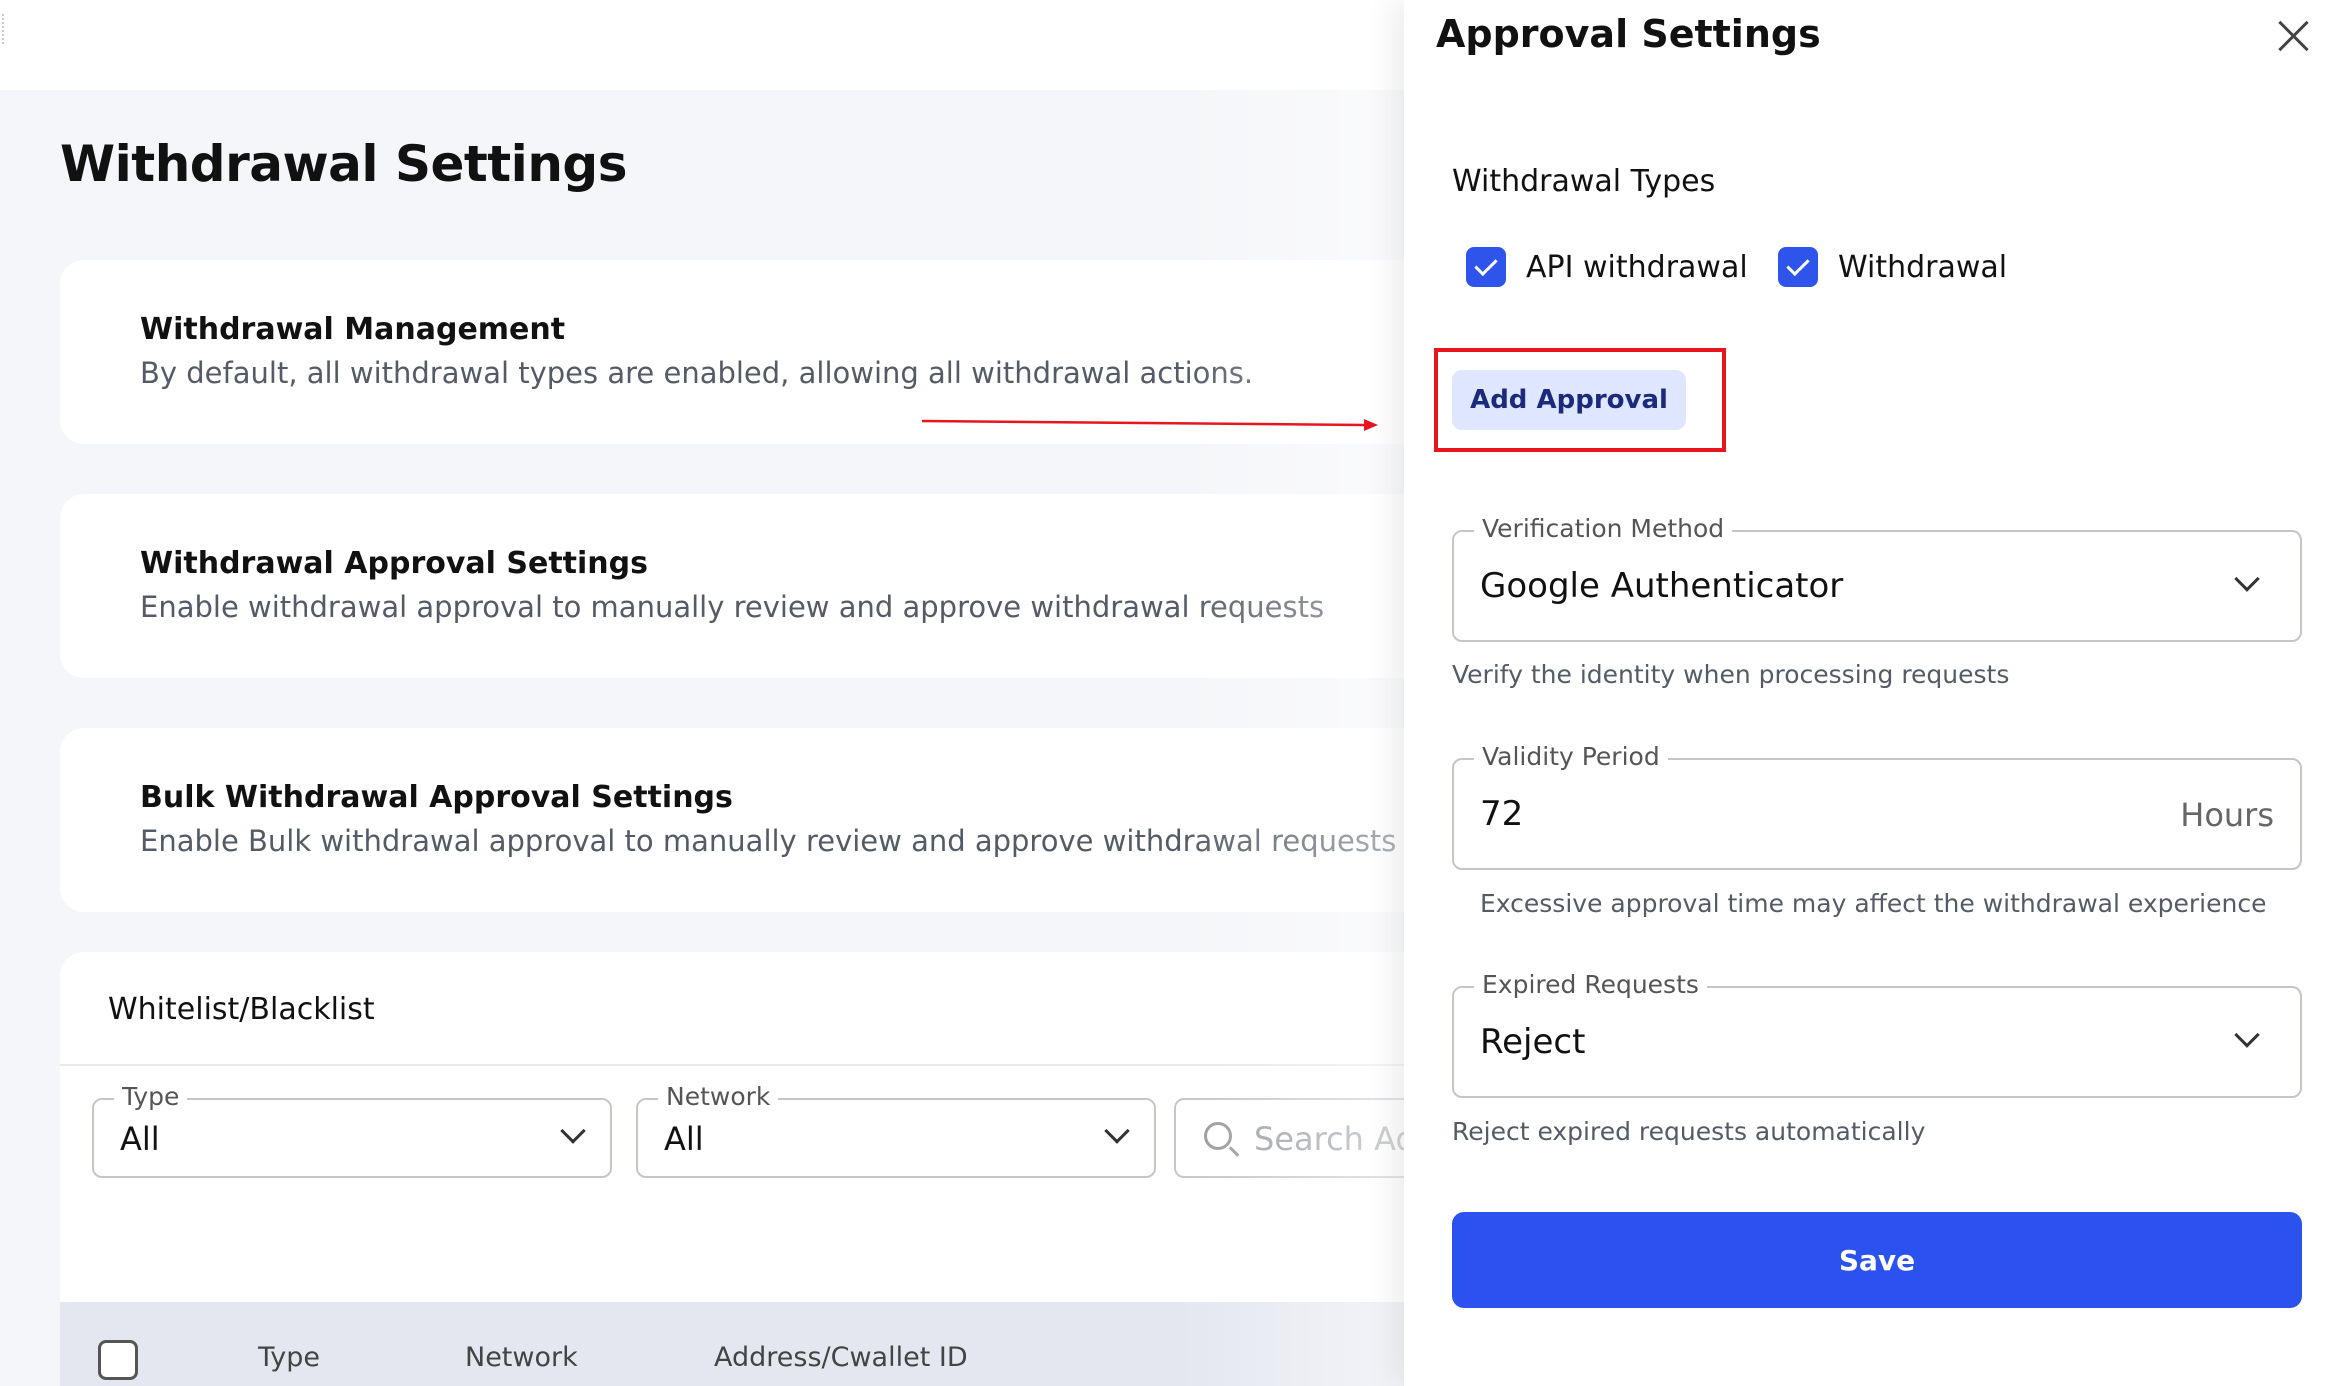 This screenshot has height=1386, width=2330. I want to click on save-button: Save, so click(1877, 1260).